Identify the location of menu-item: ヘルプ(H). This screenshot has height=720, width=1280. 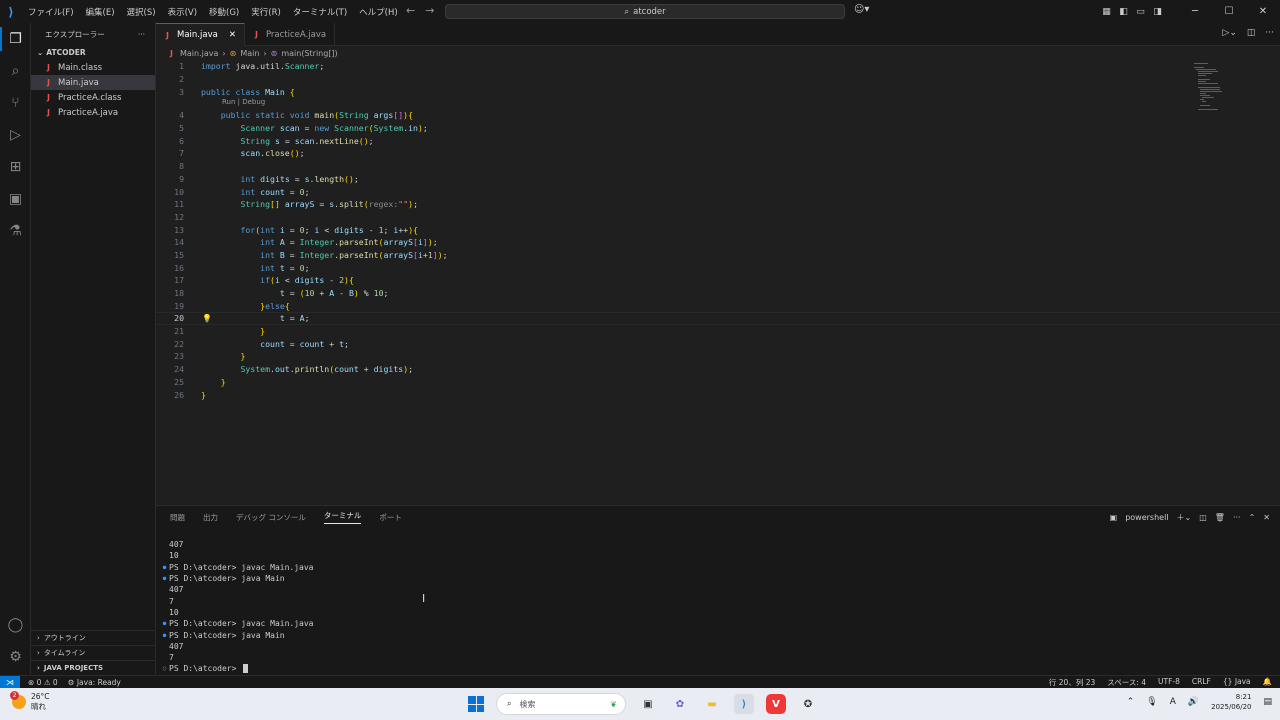
(378, 12).